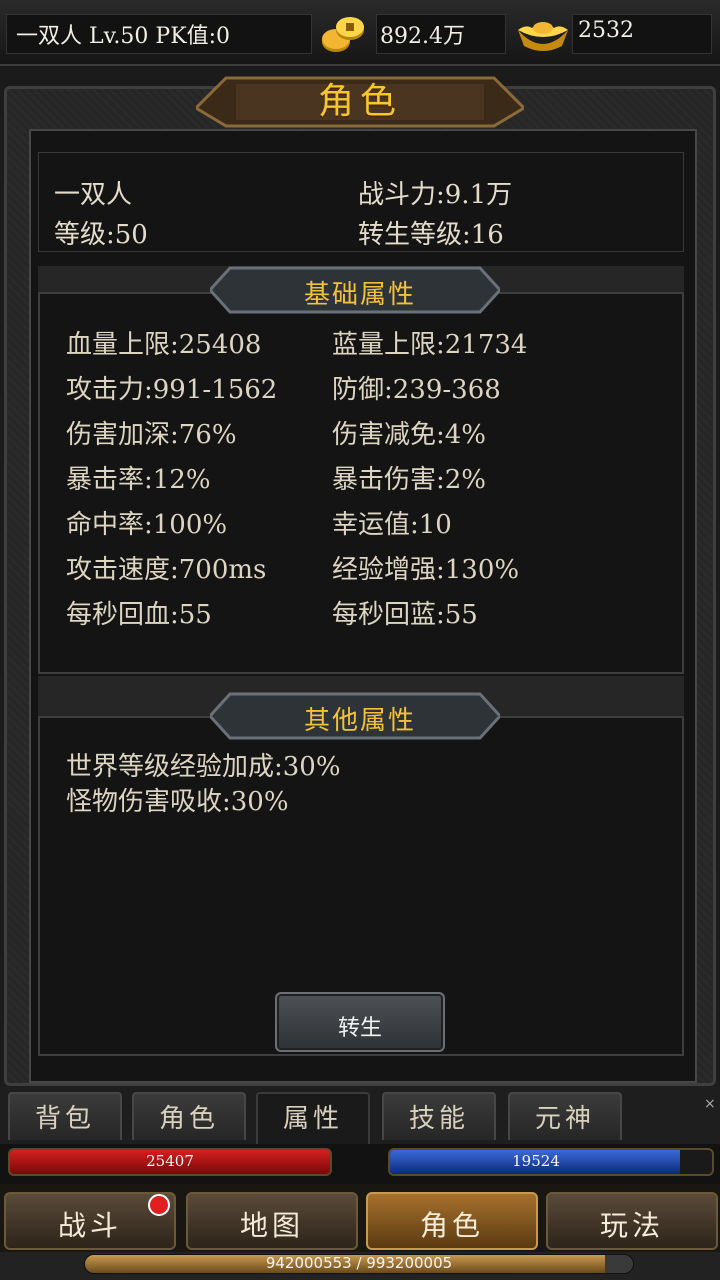 This screenshot has width=720, height=1280. Describe the element at coordinates (164, 345) in the screenshot. I see `stat-max-hp: 血量上限:25408` at that location.